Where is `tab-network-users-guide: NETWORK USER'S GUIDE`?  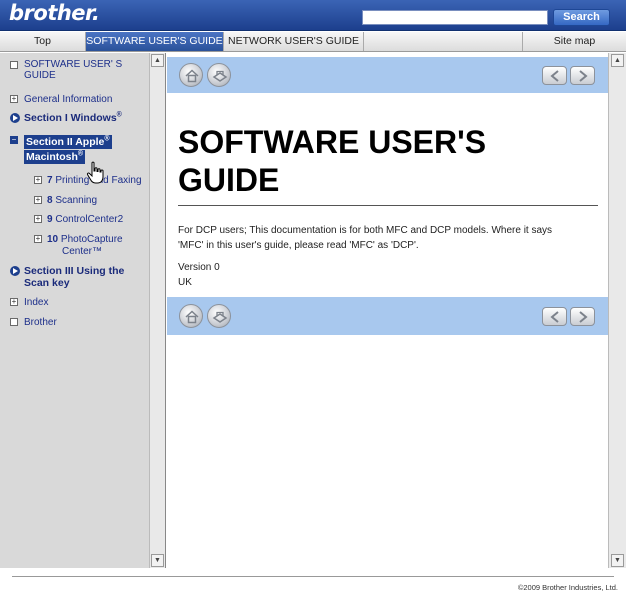 tab-network-users-guide: NETWORK USER'S GUIDE is located at coordinates (294, 41).